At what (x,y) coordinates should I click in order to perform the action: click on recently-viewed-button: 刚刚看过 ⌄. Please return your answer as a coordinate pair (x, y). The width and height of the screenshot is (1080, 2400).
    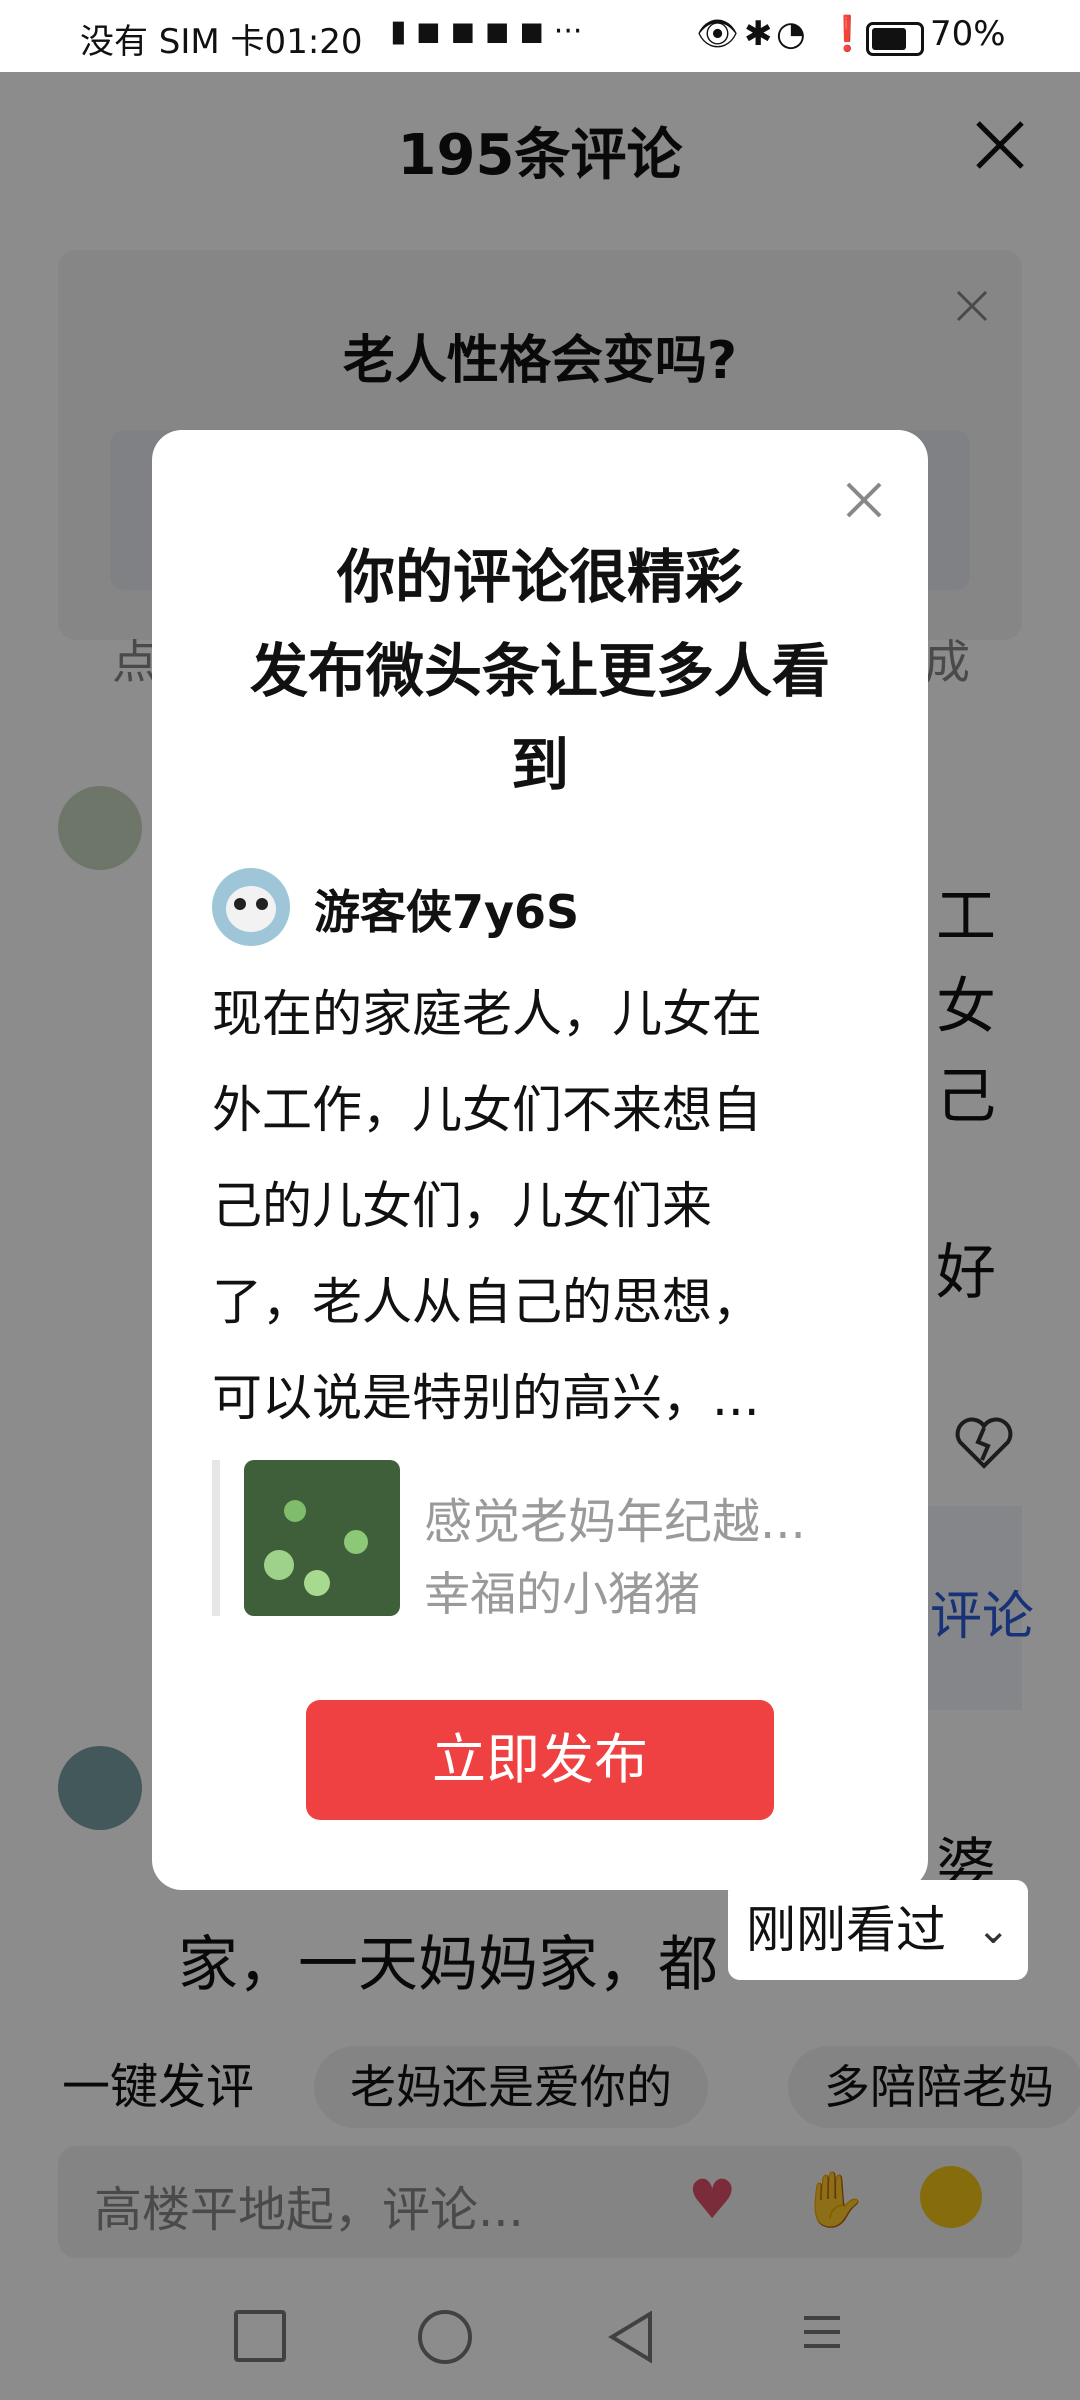
    Looking at the image, I should click on (878, 1930).